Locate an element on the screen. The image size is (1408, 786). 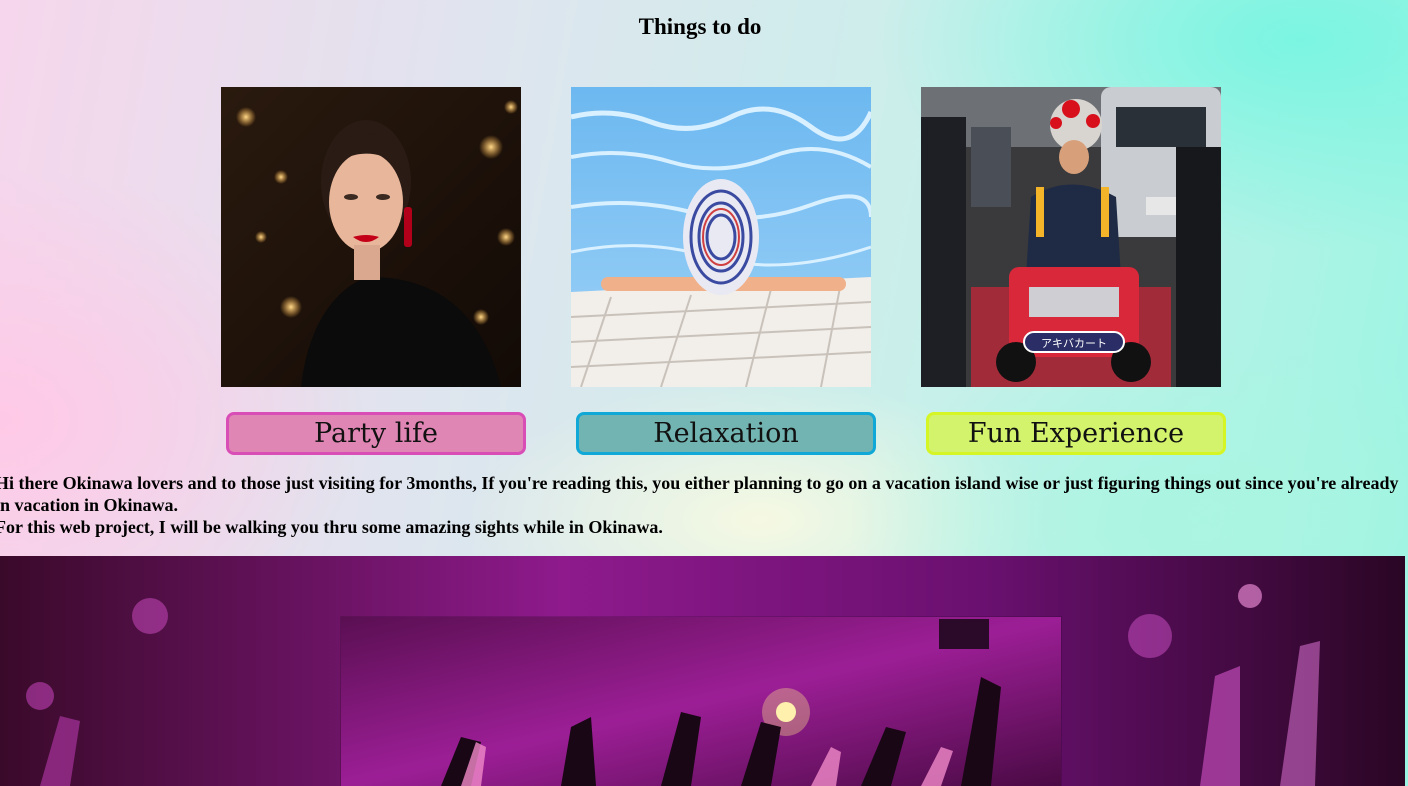
page-title: Things to do is located at coordinates (700, 26).